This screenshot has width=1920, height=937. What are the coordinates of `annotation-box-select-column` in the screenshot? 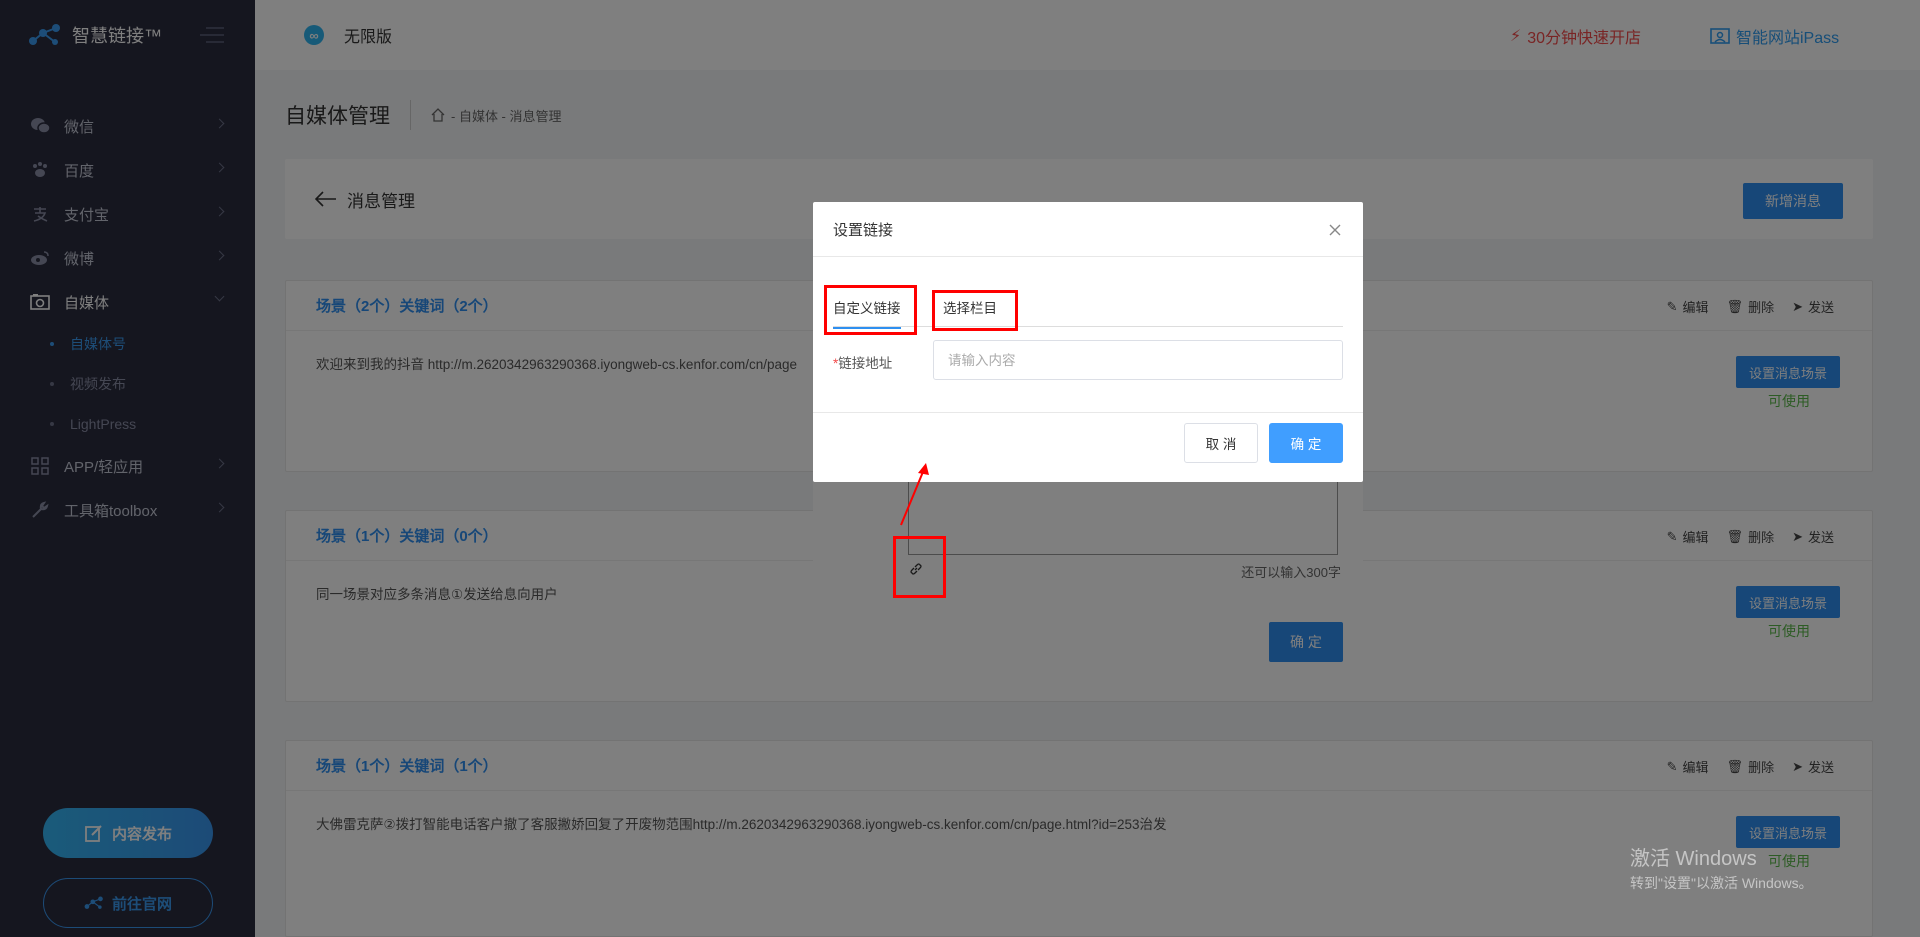 It's located at (975, 310).